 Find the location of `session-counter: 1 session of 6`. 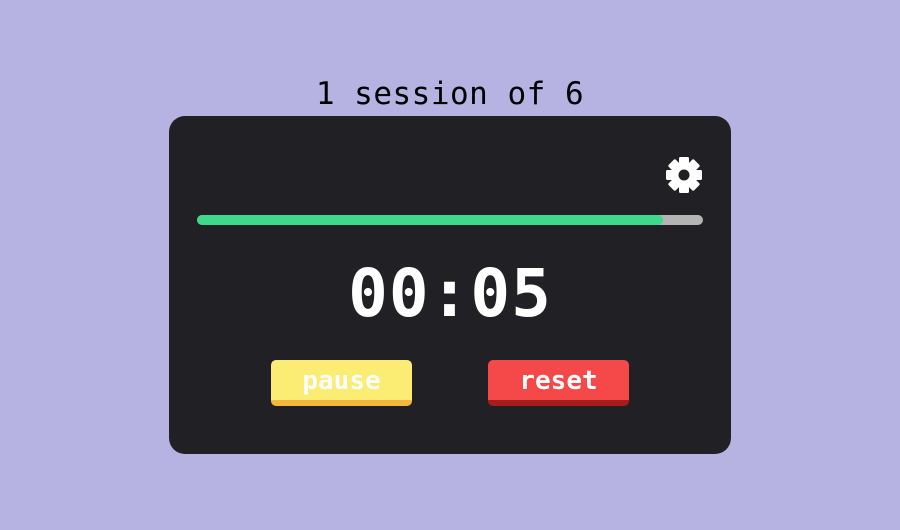

session-counter: 1 session of 6 is located at coordinates (450, 94).